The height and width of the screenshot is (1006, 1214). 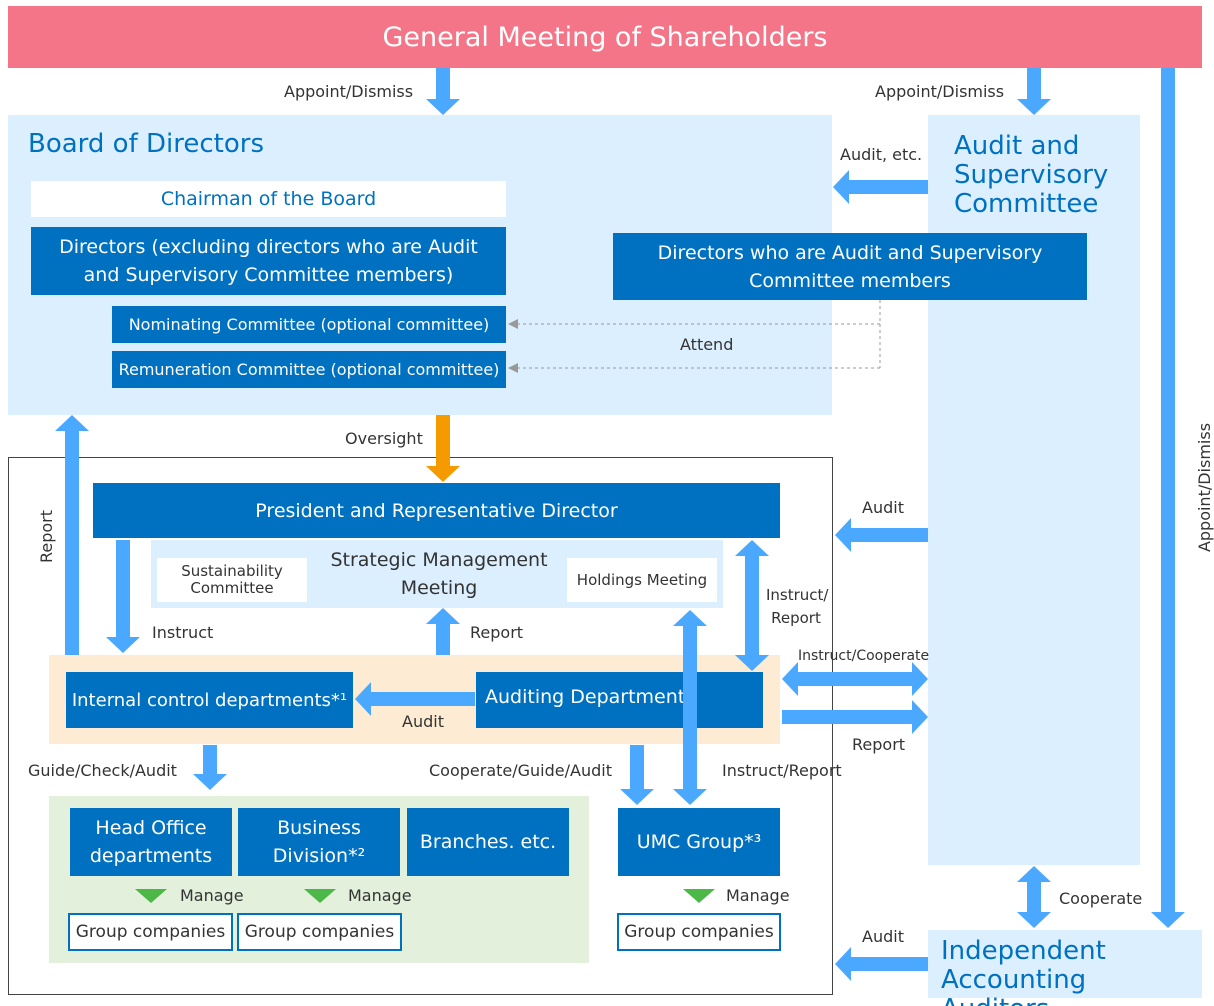 What do you see at coordinates (880, 187) in the screenshot?
I see `audit-etc-arrow` at bounding box center [880, 187].